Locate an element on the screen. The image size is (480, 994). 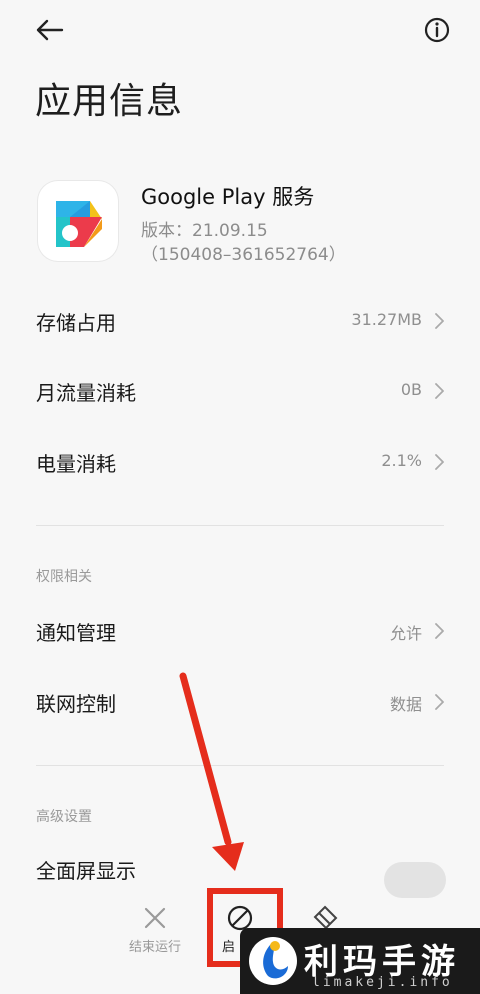
section-title-advanced: 高级设置 is located at coordinates (64, 817).